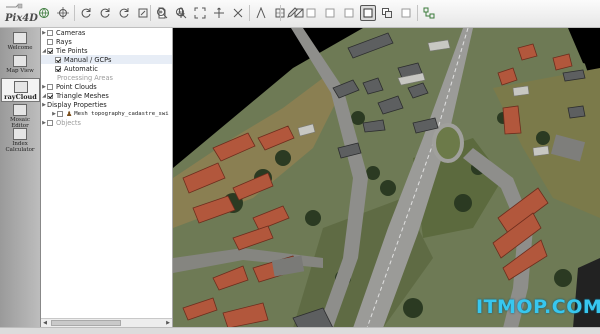 This screenshot has width=600, height=334. Describe the element at coordinates (219, 13) in the screenshot. I see `move-icon` at that location.